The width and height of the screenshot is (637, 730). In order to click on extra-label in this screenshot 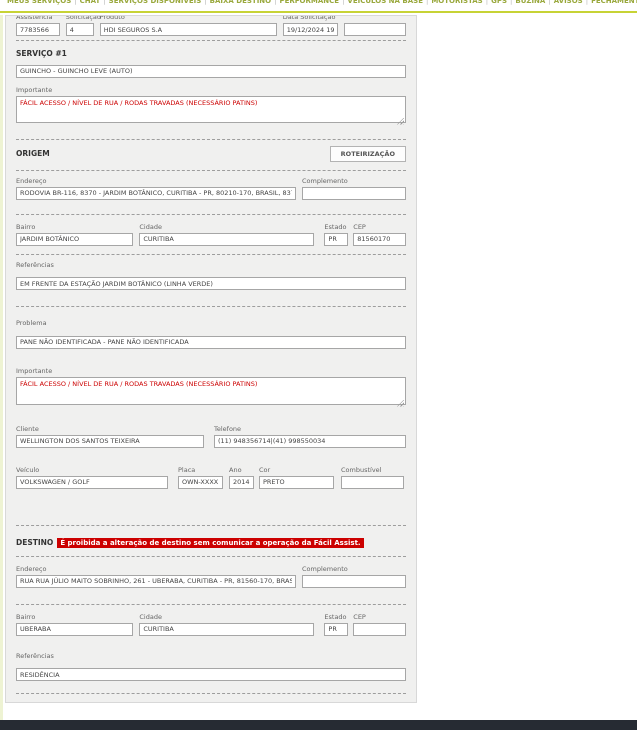, I will do `click(375, 18)`.